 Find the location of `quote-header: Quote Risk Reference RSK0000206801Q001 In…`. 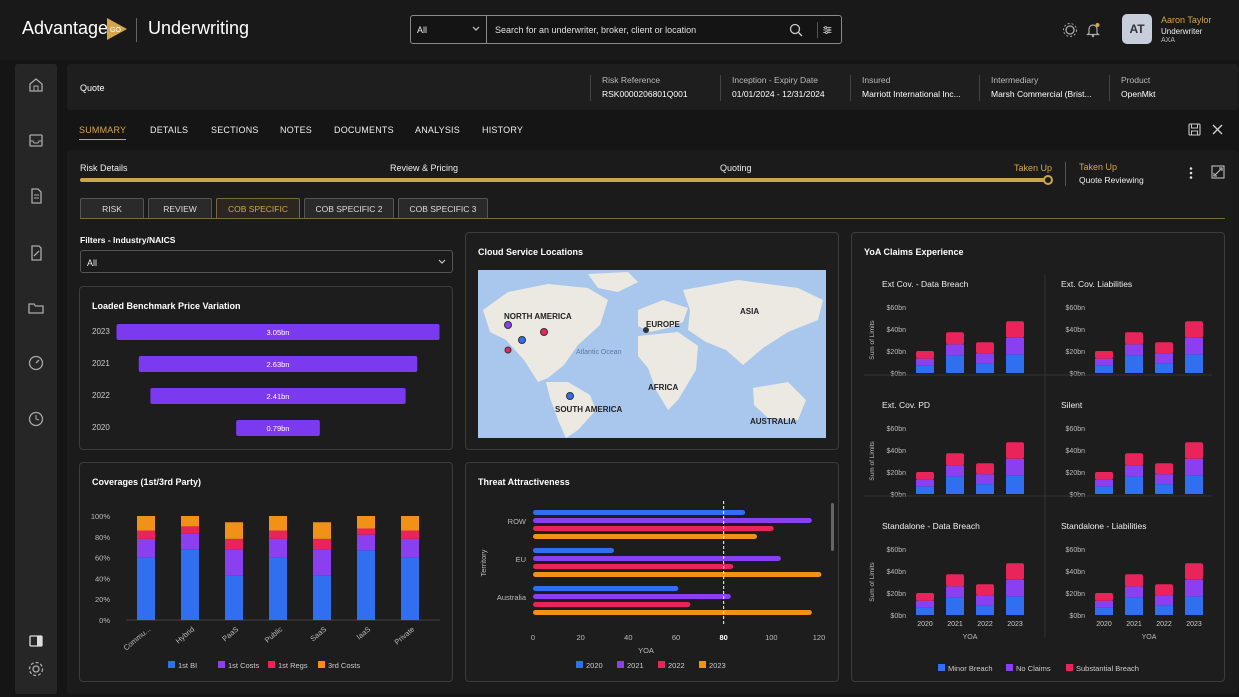

quote-header: Quote Risk Reference RSK0000206801Q001 In… is located at coordinates (652, 87).